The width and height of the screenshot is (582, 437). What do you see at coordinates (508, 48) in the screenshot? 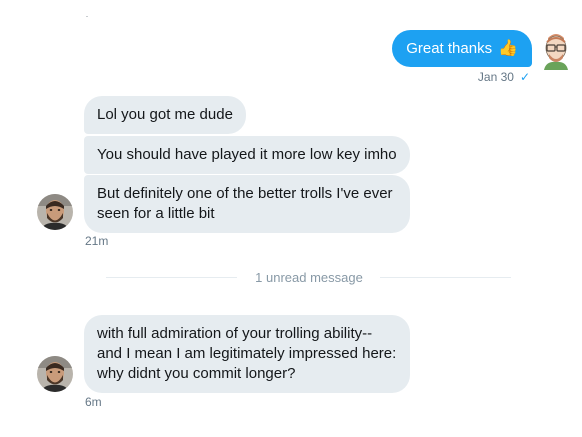
I see `thumbs-up-icon: 👍` at bounding box center [508, 48].